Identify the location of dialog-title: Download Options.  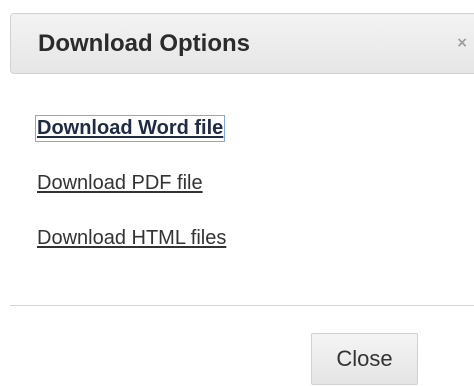
(144, 43).